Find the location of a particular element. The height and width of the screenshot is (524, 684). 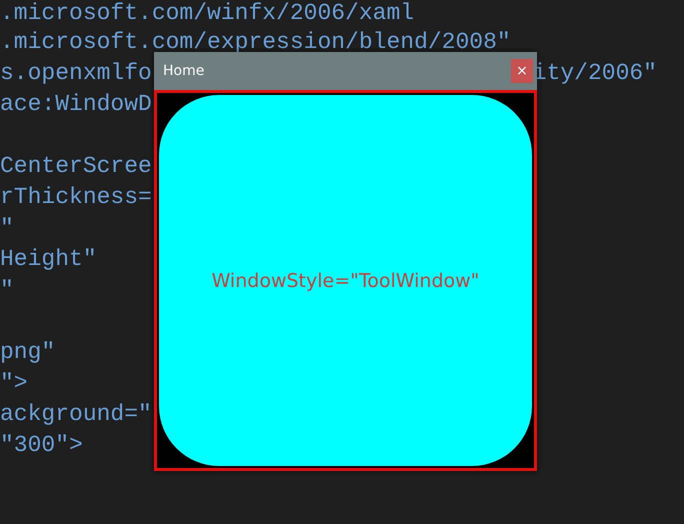

code-text: .microsoft.com/winfx/2006/xaml is located at coordinates (207, 13).